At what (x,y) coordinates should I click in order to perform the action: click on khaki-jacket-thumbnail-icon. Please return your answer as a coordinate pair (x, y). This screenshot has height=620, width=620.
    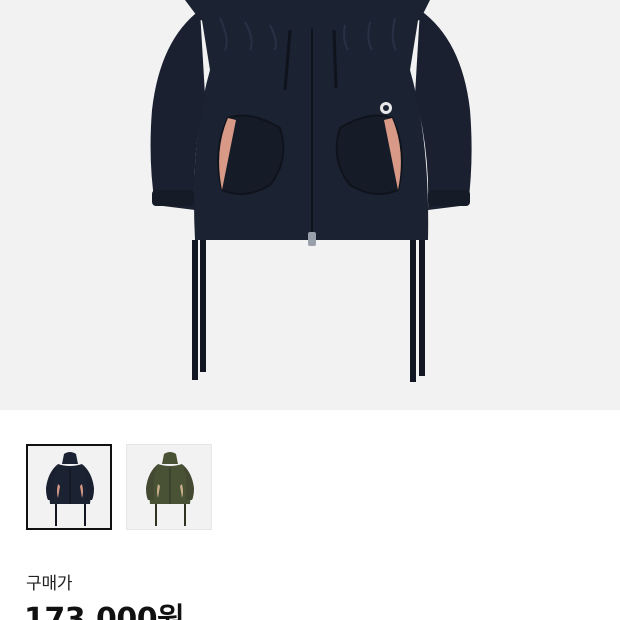
    Looking at the image, I should click on (170, 489).